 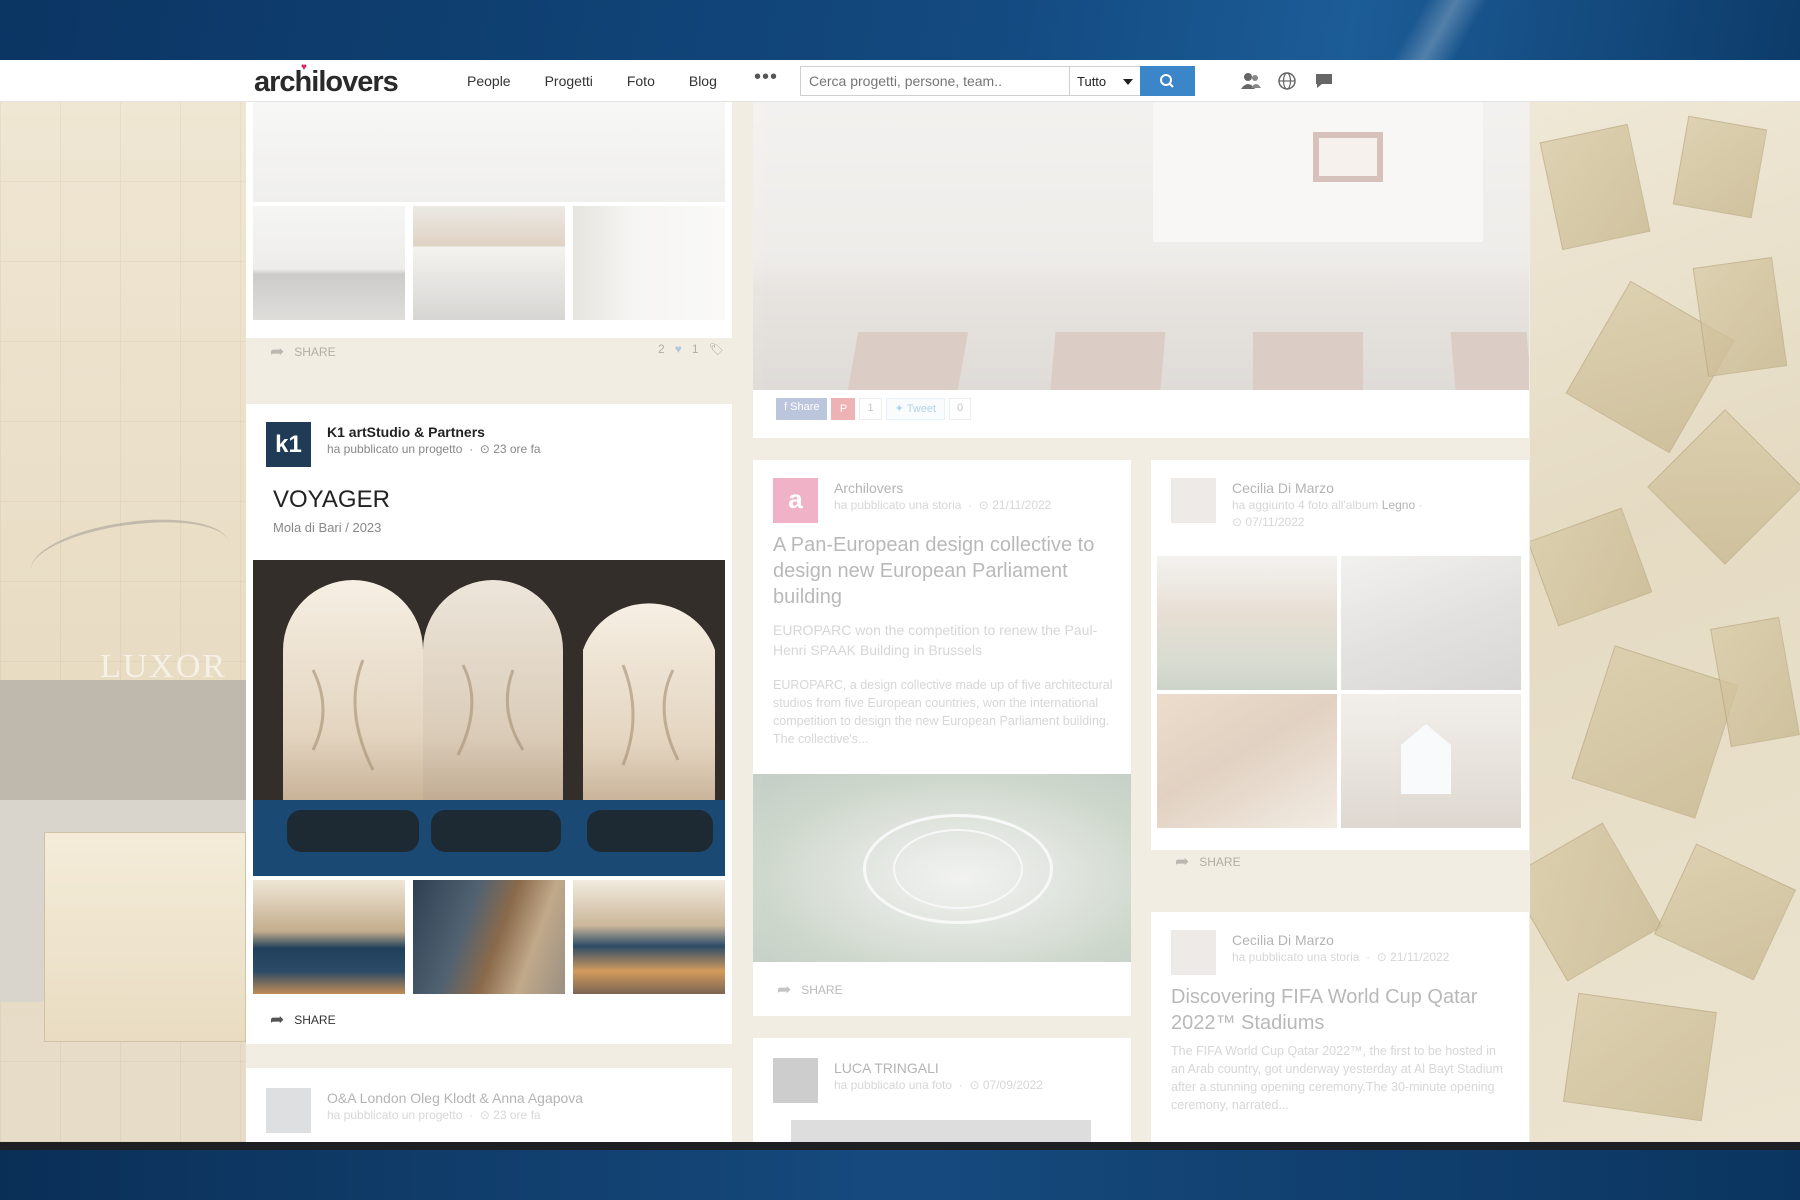 I want to click on heart-icon: ♥, so click(x=678, y=349).